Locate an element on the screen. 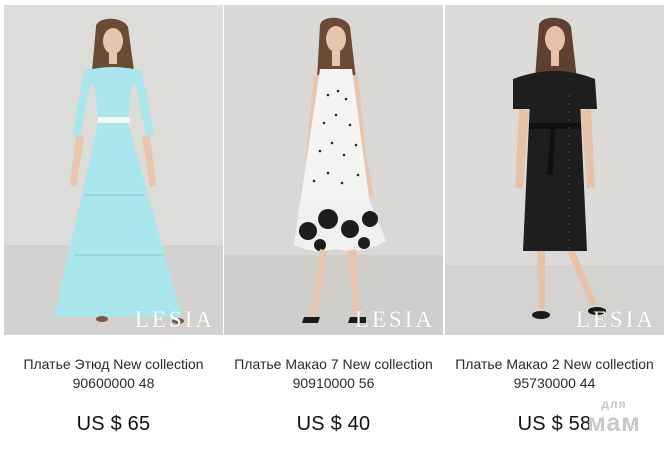 This screenshot has width=666, height=450. site-watermark-logo: для мам is located at coordinates (614, 418).